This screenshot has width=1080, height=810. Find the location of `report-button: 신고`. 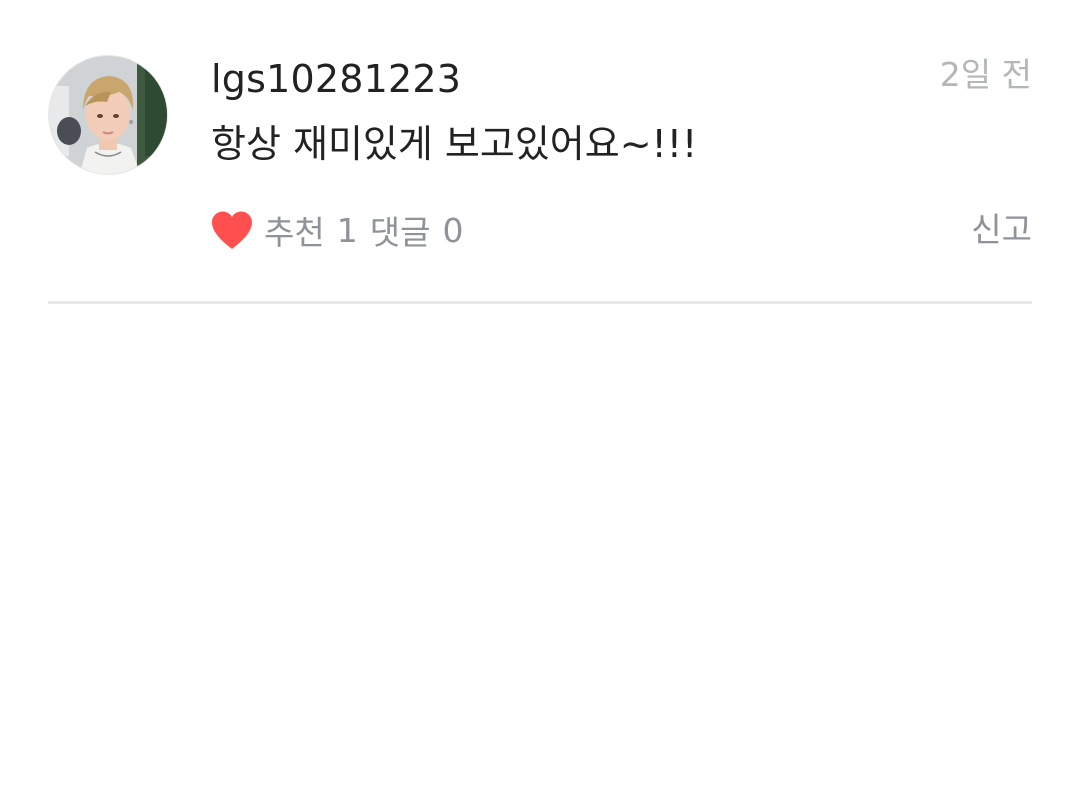

report-button: 신고 is located at coordinates (1001, 230).